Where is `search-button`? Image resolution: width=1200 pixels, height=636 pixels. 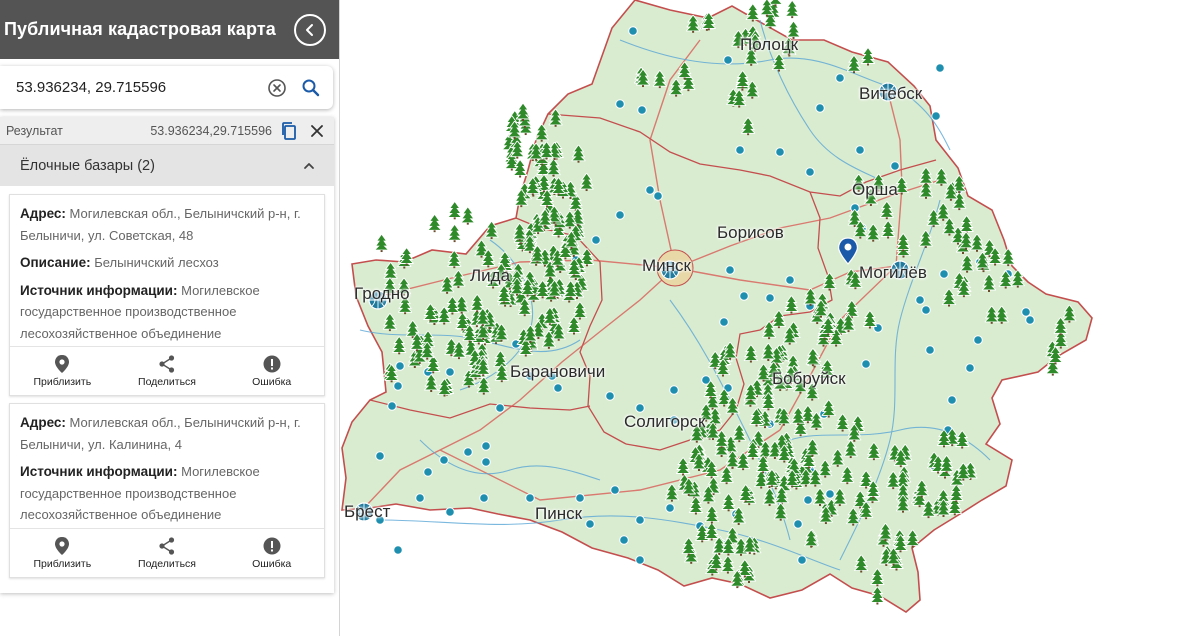
search-button is located at coordinates (311, 88).